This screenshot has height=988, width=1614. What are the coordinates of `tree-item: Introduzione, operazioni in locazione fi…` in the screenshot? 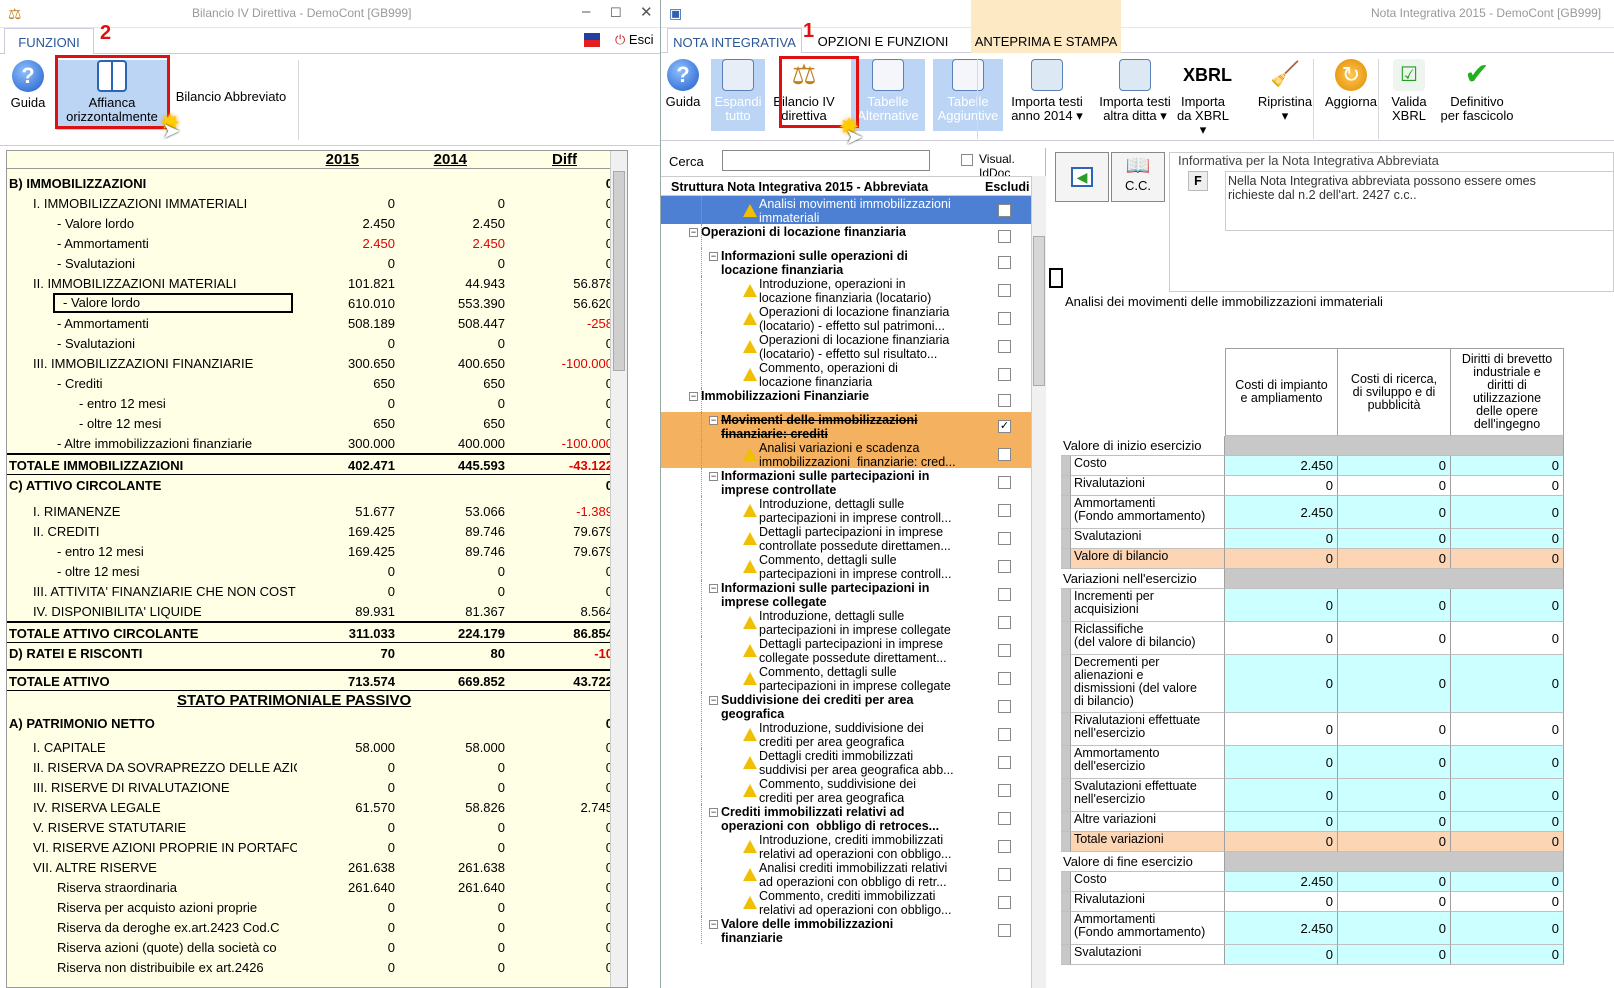 It's located at (846, 290).